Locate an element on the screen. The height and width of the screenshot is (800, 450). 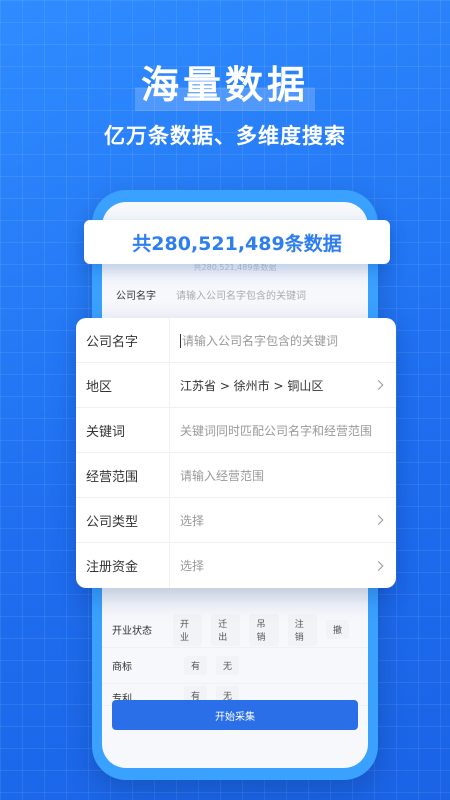
filter-value: 请输入经营范围 is located at coordinates (278, 475).